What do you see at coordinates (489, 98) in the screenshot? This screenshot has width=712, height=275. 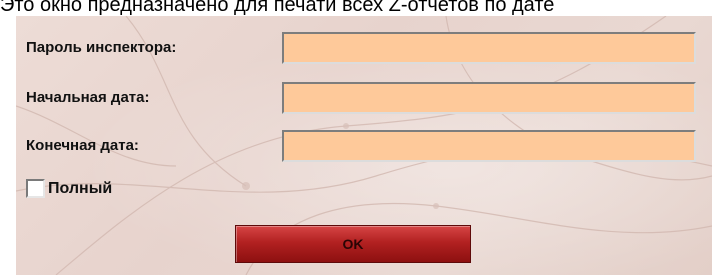 I see `start-date-input` at bounding box center [489, 98].